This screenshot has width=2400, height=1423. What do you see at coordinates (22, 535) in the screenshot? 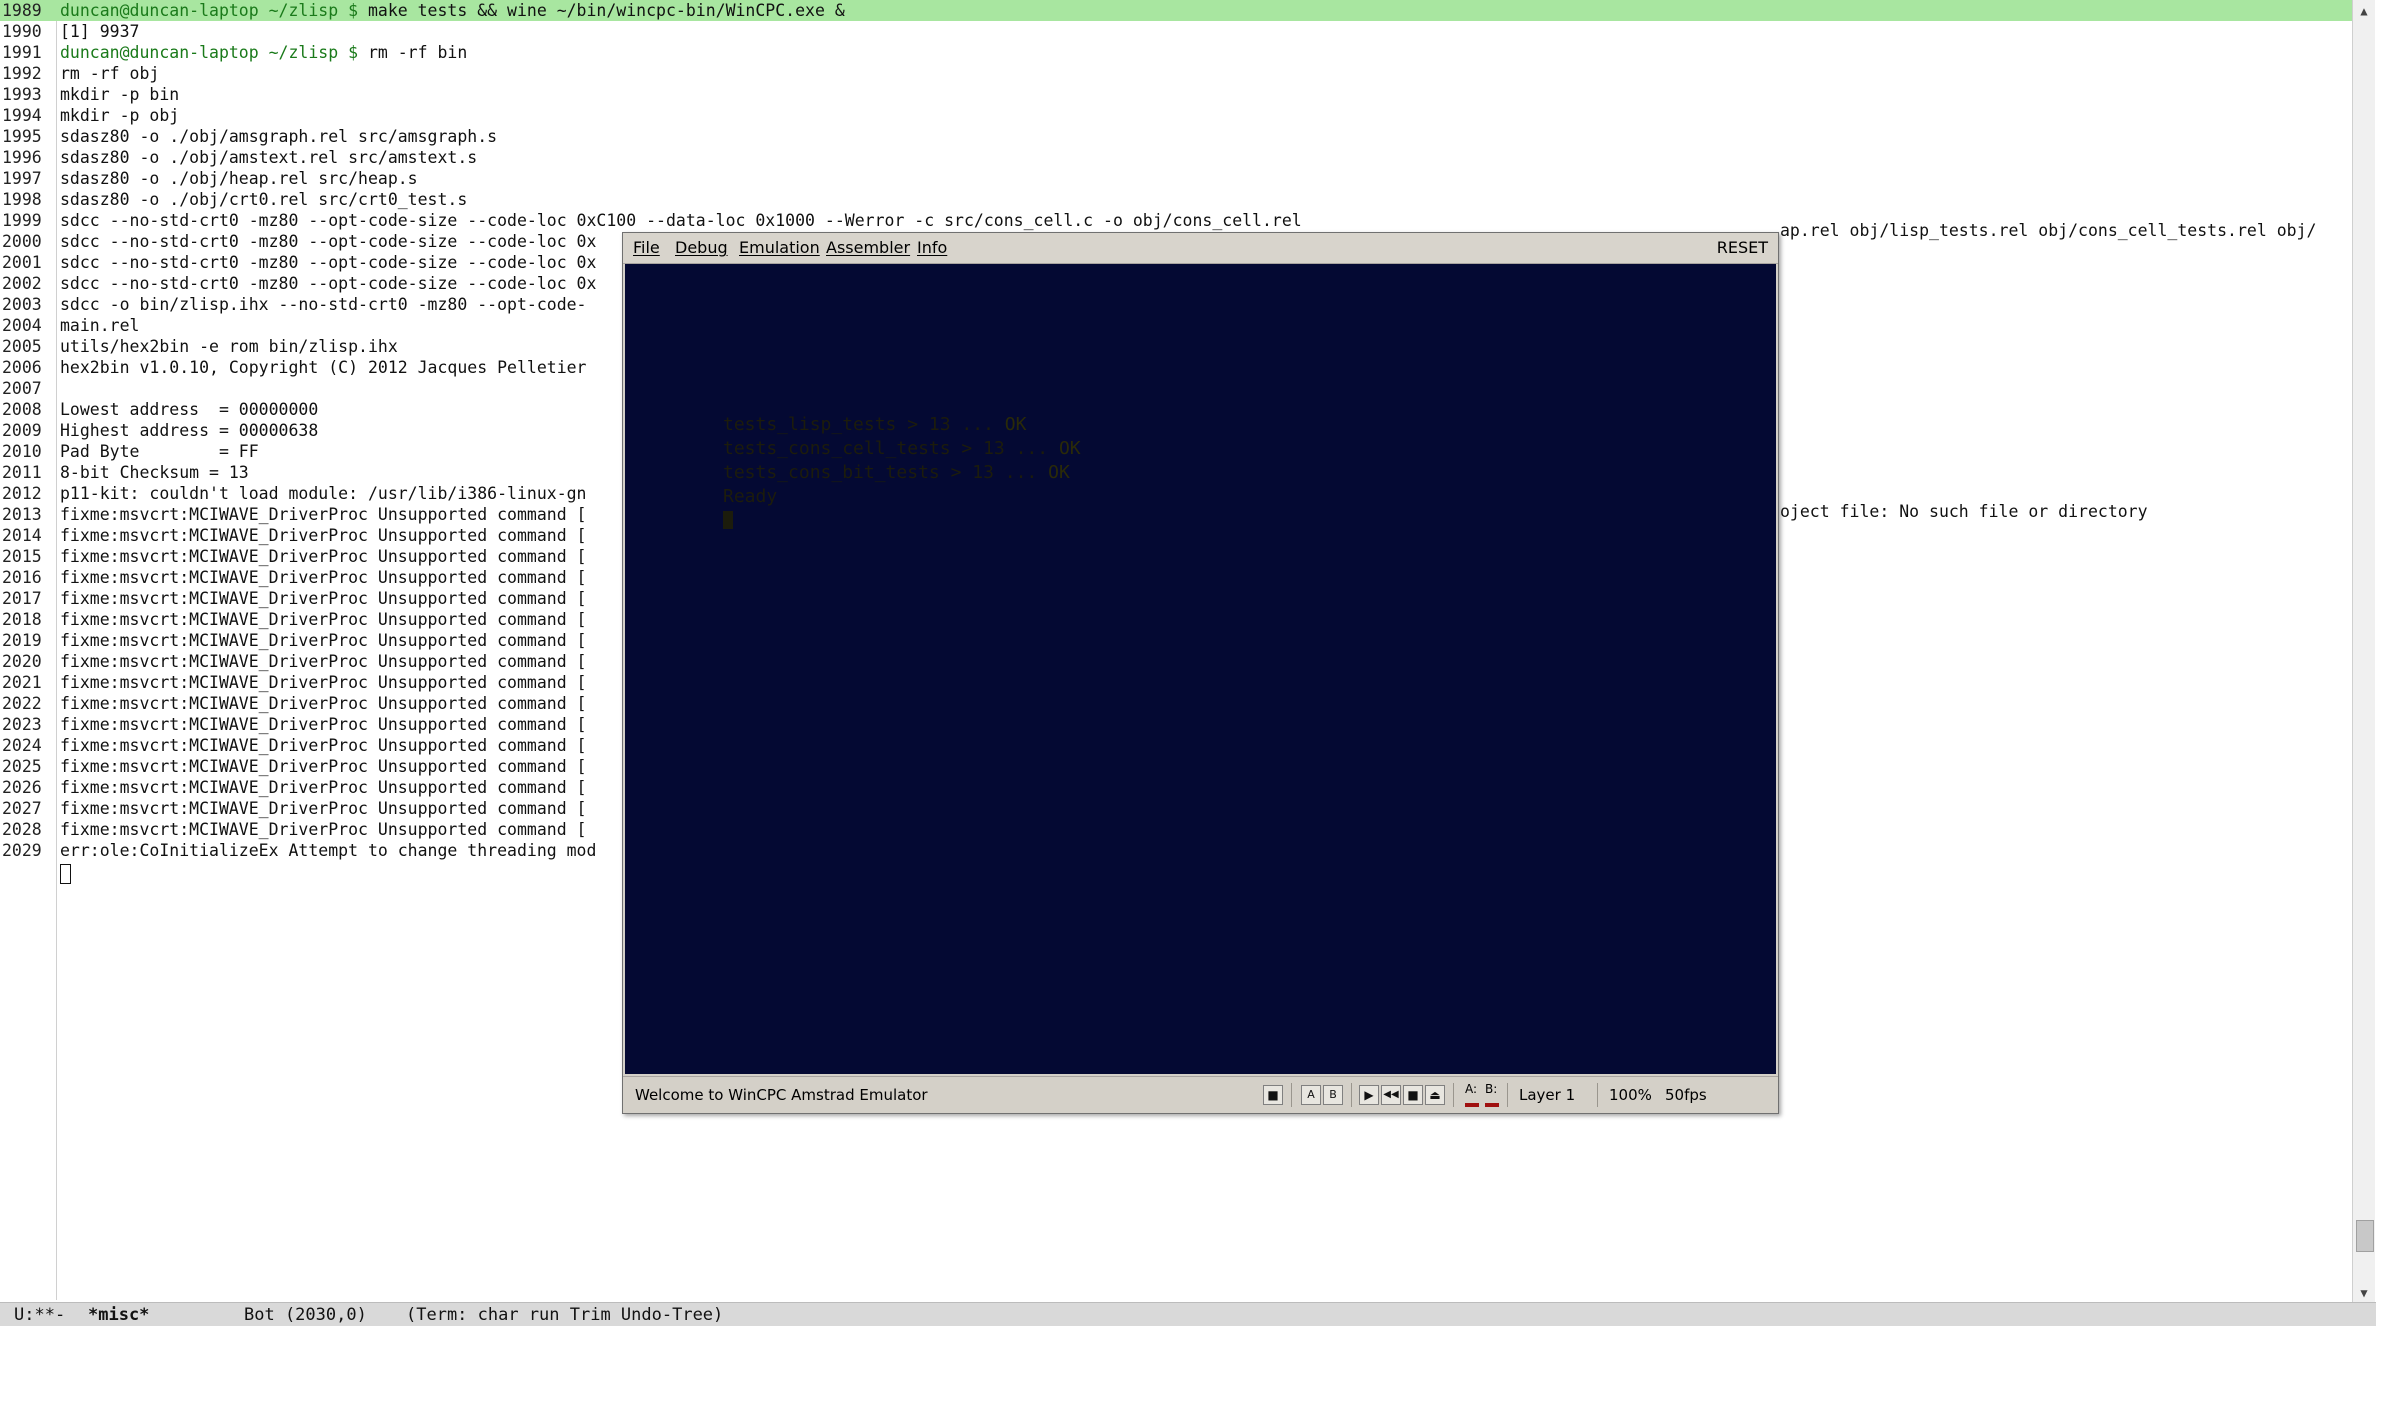
I see `line-number: 2014` at bounding box center [22, 535].